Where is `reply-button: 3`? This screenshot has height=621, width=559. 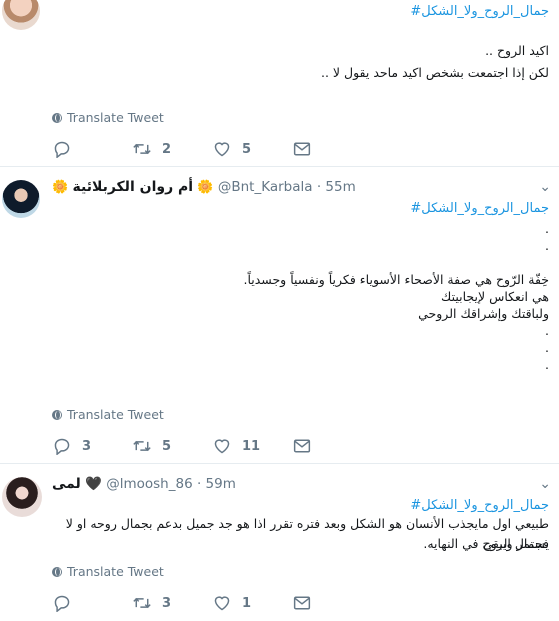 reply-button: 3 is located at coordinates (71, 446).